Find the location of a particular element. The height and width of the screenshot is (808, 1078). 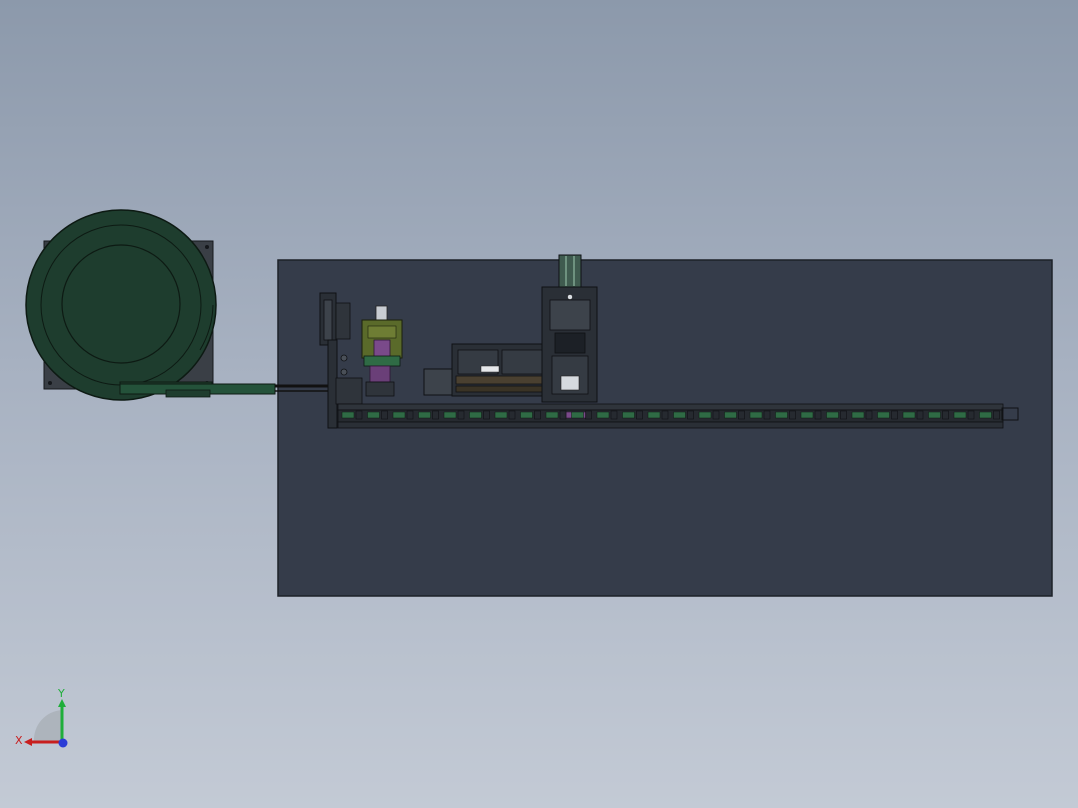

triad-y-arrow is located at coordinates (62, 703).